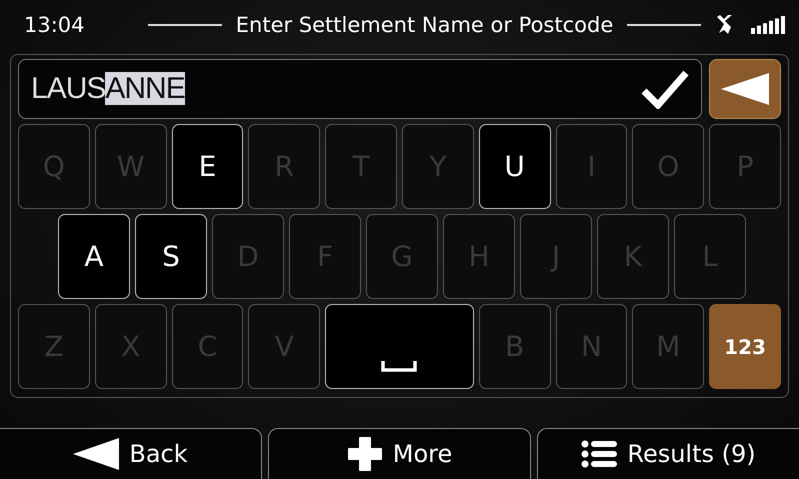 The width and height of the screenshot is (799, 479). Describe the element at coordinates (364, 454) in the screenshot. I see `plus-icon` at that location.